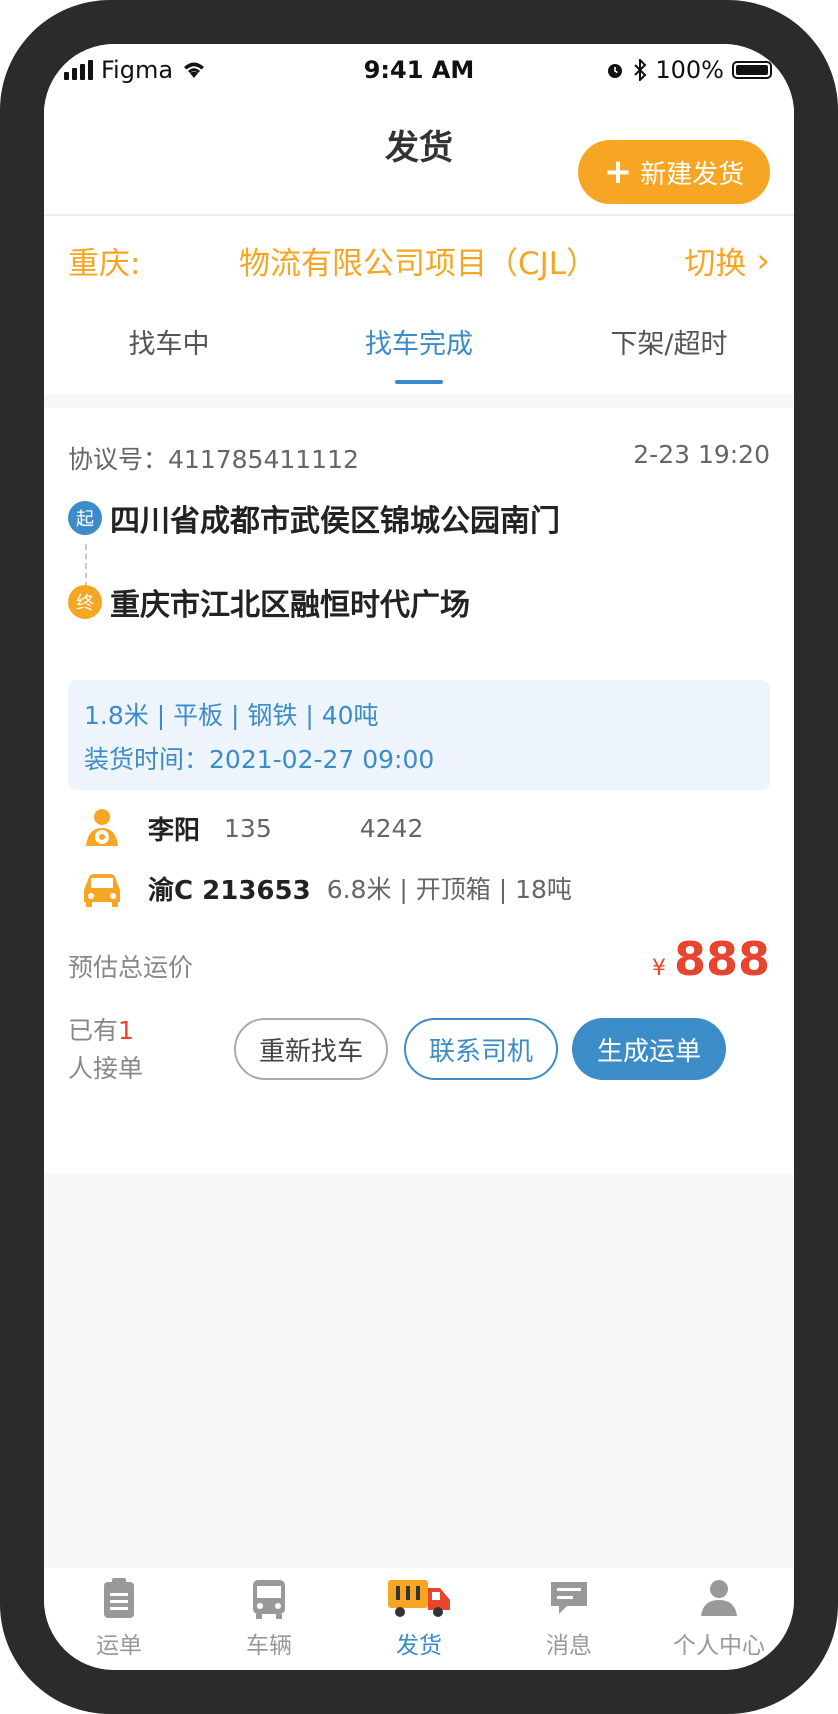 Image resolution: width=838 pixels, height=1714 pixels. I want to click on driver-row: 李阳 135 4242, so click(425, 828).